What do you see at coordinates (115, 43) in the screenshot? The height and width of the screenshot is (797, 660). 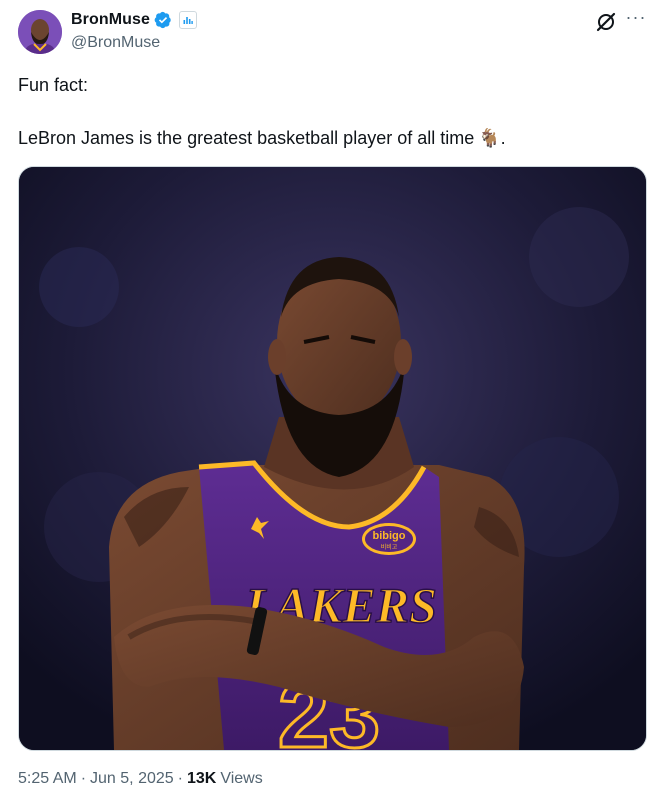 I see `author-handle: @BronMuse` at bounding box center [115, 43].